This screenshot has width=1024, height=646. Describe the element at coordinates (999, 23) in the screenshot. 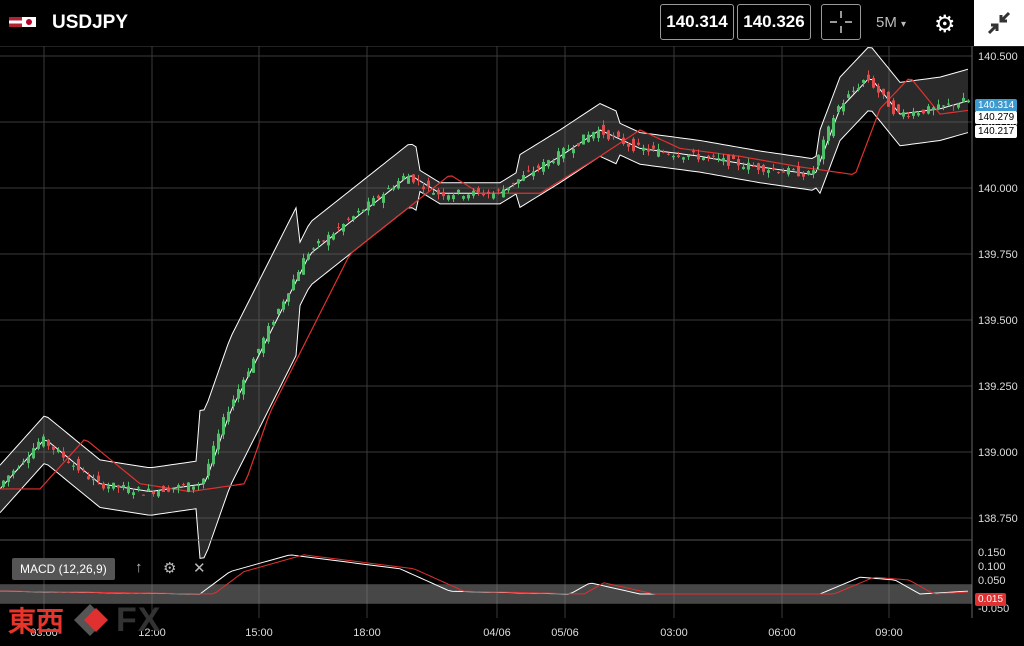

I see `minimize-button` at that location.